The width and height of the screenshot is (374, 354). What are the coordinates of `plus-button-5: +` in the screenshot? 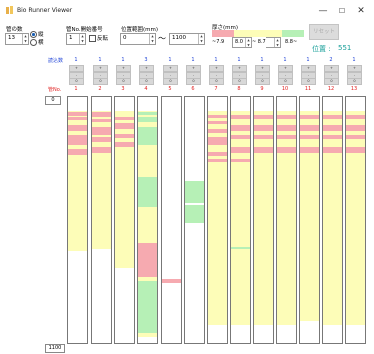 It's located at (170, 68).